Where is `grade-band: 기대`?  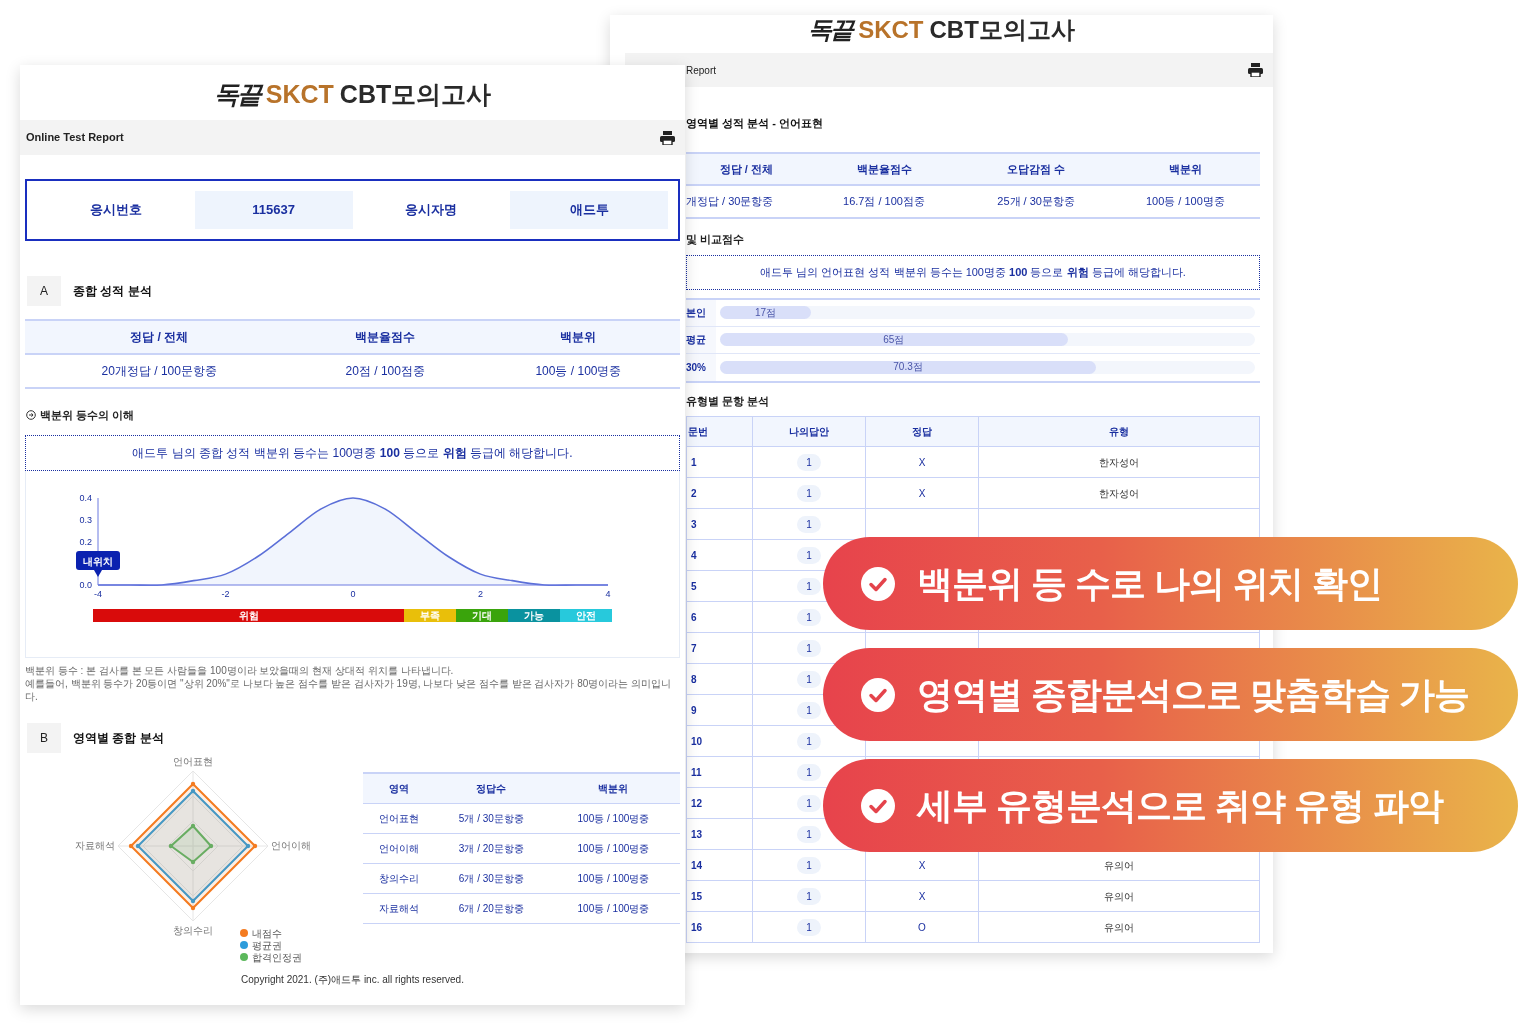
grade-band: 기대 is located at coordinates (482, 615).